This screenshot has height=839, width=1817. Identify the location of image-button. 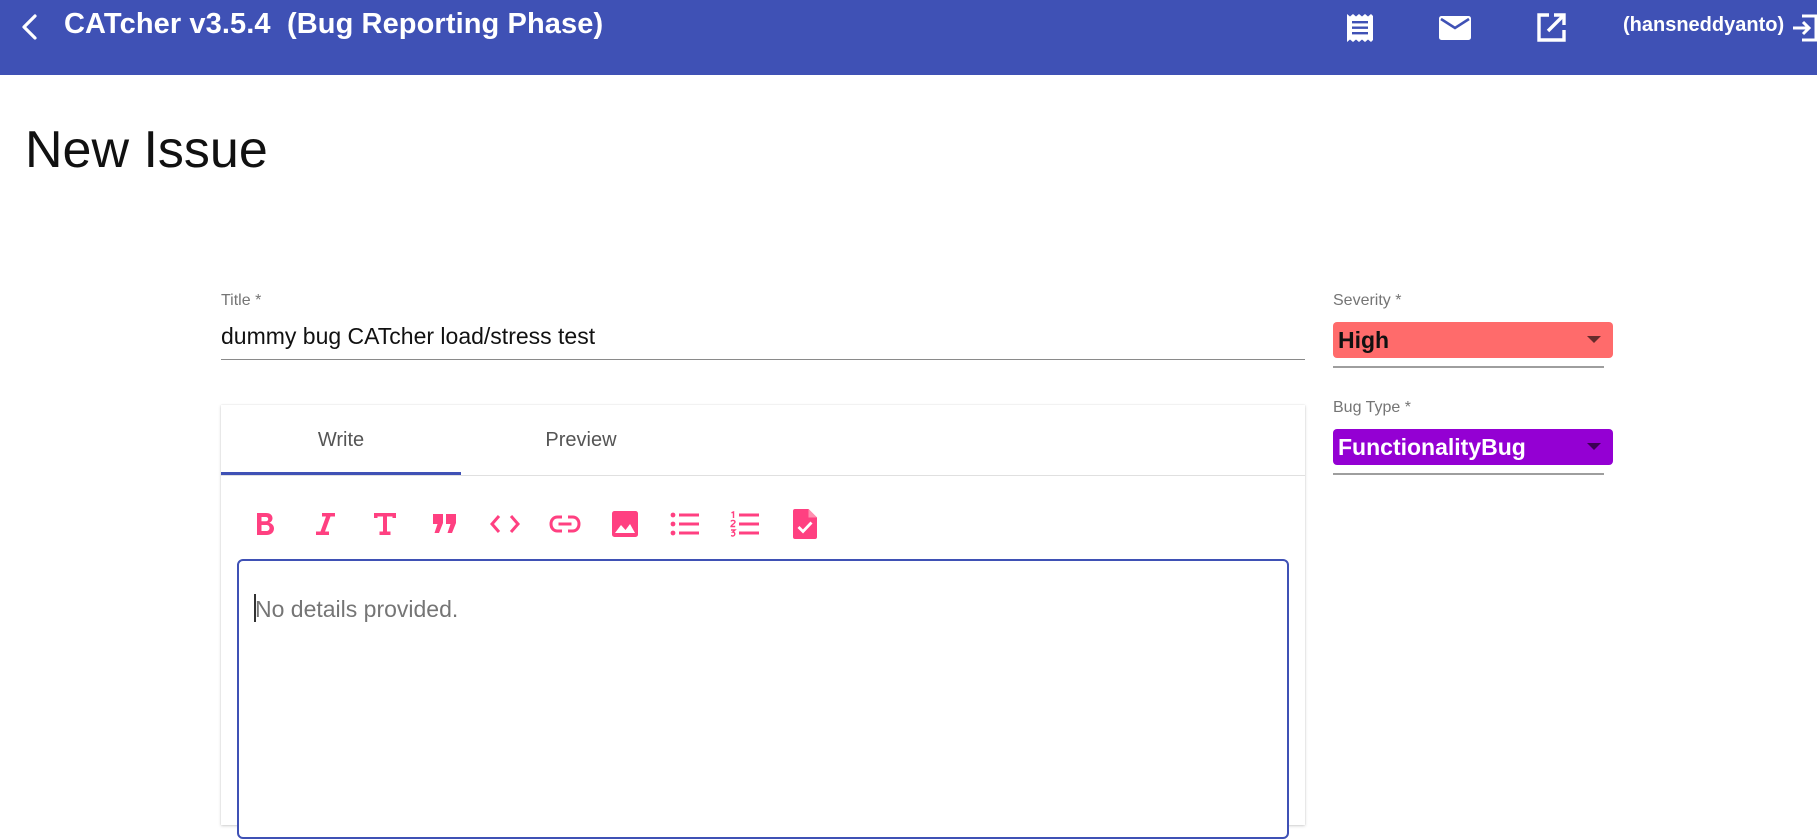
(625, 524).